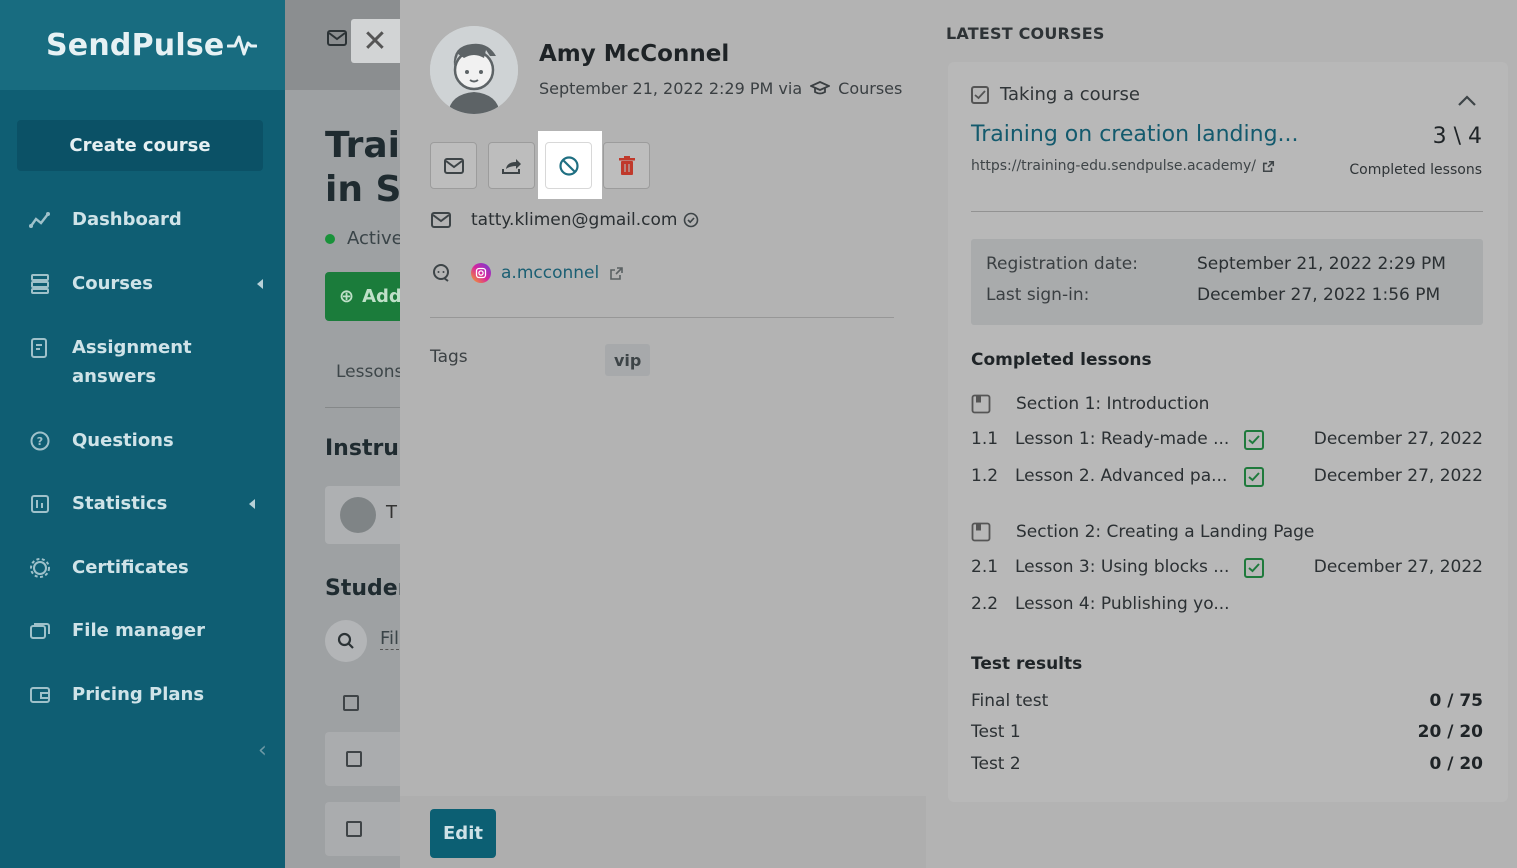  Describe the element at coordinates (1467, 101) in the screenshot. I see `chevron-up-icon` at that location.